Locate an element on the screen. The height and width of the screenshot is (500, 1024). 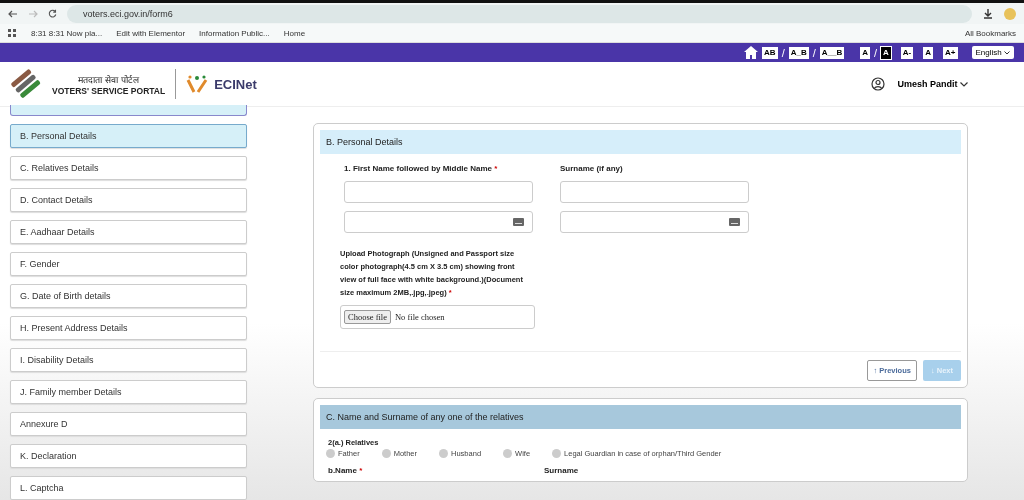
home-icon is located at coordinates (751, 53).